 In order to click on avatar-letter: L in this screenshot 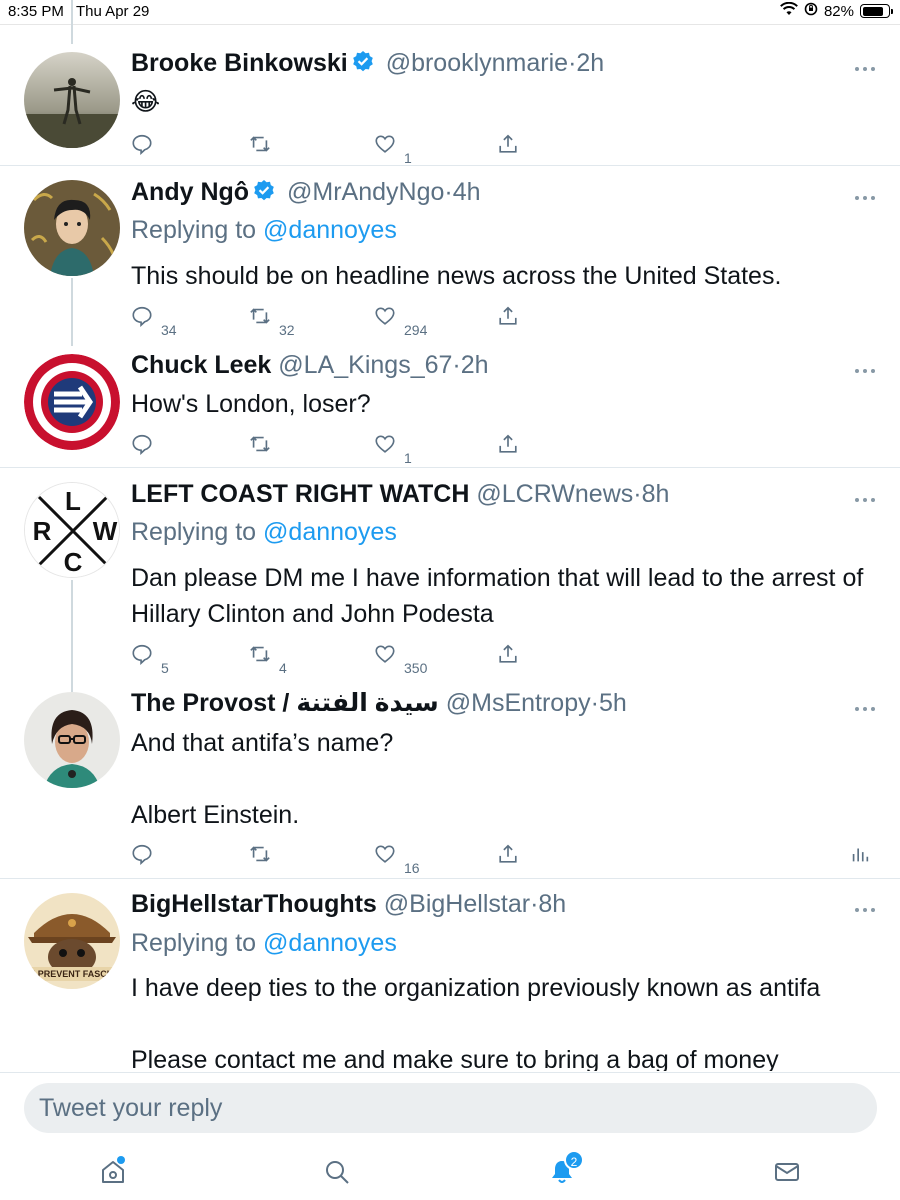, I will do `click(73, 501)`.